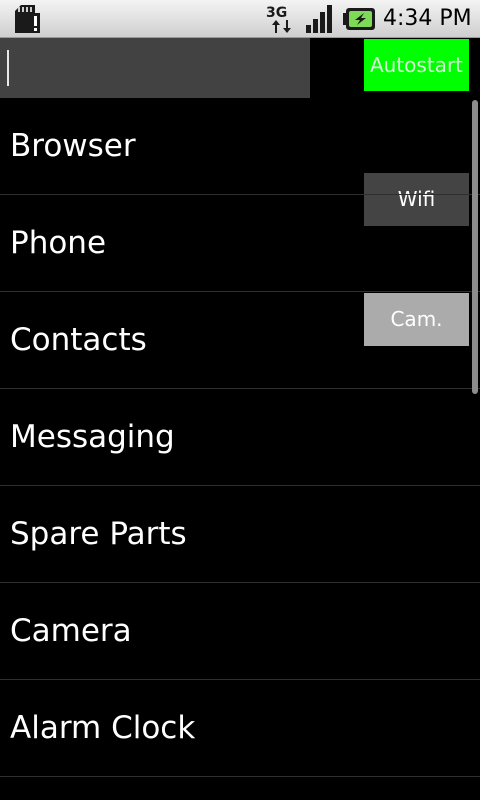  Describe the element at coordinates (319, 19) in the screenshot. I see `signal-strength-icon` at that location.